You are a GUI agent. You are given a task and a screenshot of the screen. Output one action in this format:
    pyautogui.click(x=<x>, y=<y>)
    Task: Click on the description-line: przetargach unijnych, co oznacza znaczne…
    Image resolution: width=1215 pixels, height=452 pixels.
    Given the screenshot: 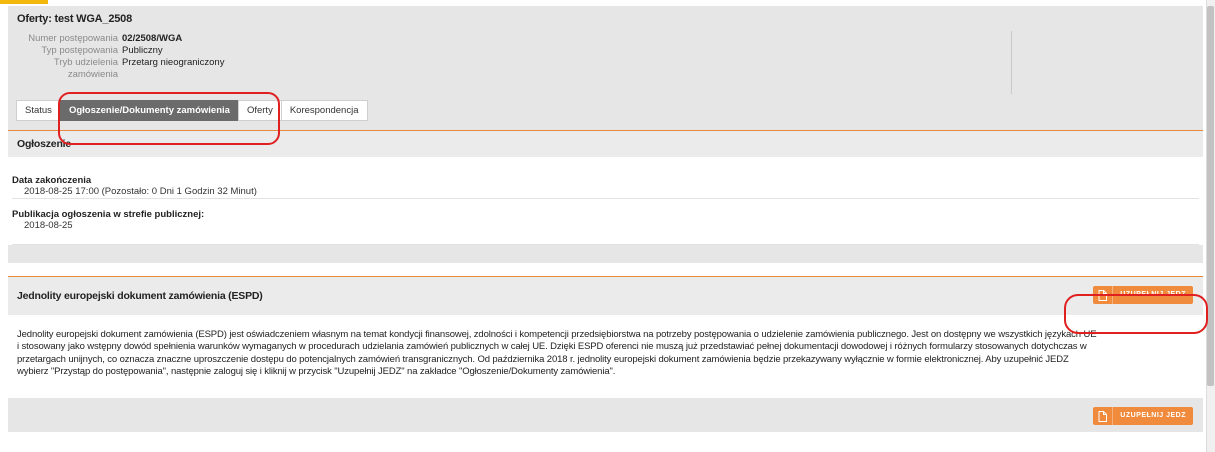 What is the action you would take?
    pyautogui.click(x=543, y=359)
    